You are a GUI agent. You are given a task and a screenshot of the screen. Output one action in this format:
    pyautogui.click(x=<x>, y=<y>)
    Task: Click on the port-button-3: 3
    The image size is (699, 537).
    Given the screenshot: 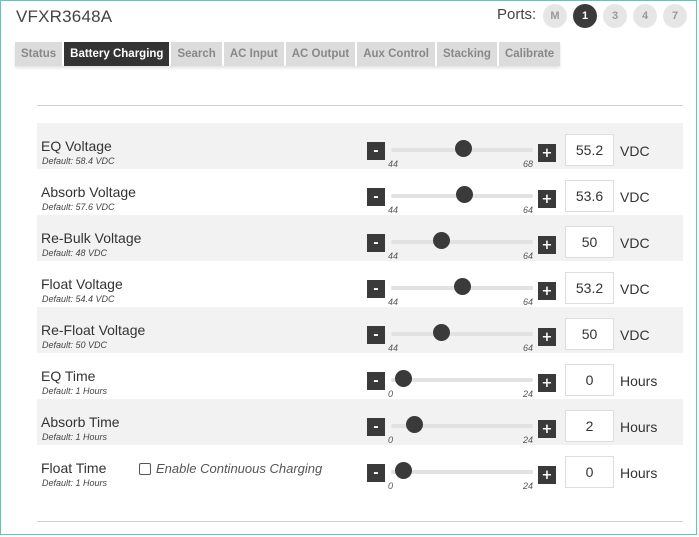 What is the action you would take?
    pyautogui.click(x=615, y=16)
    